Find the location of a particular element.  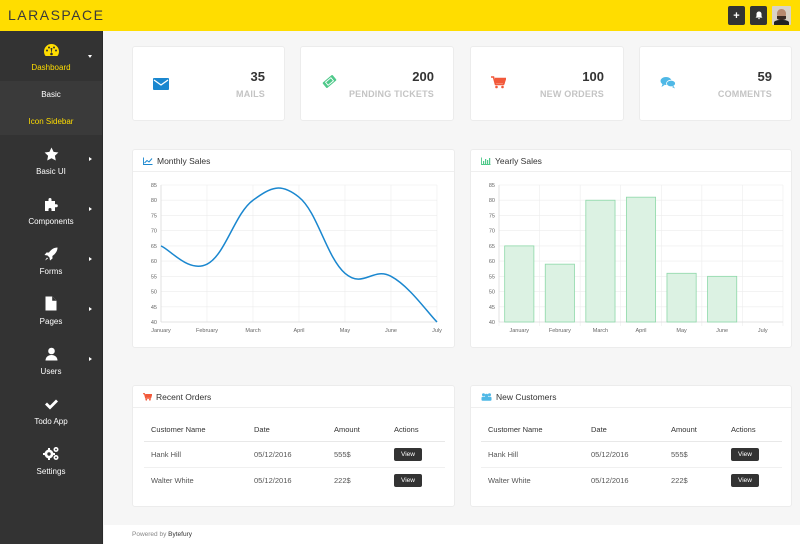

sidebar-item-components: Components is located at coordinates (51, 210).